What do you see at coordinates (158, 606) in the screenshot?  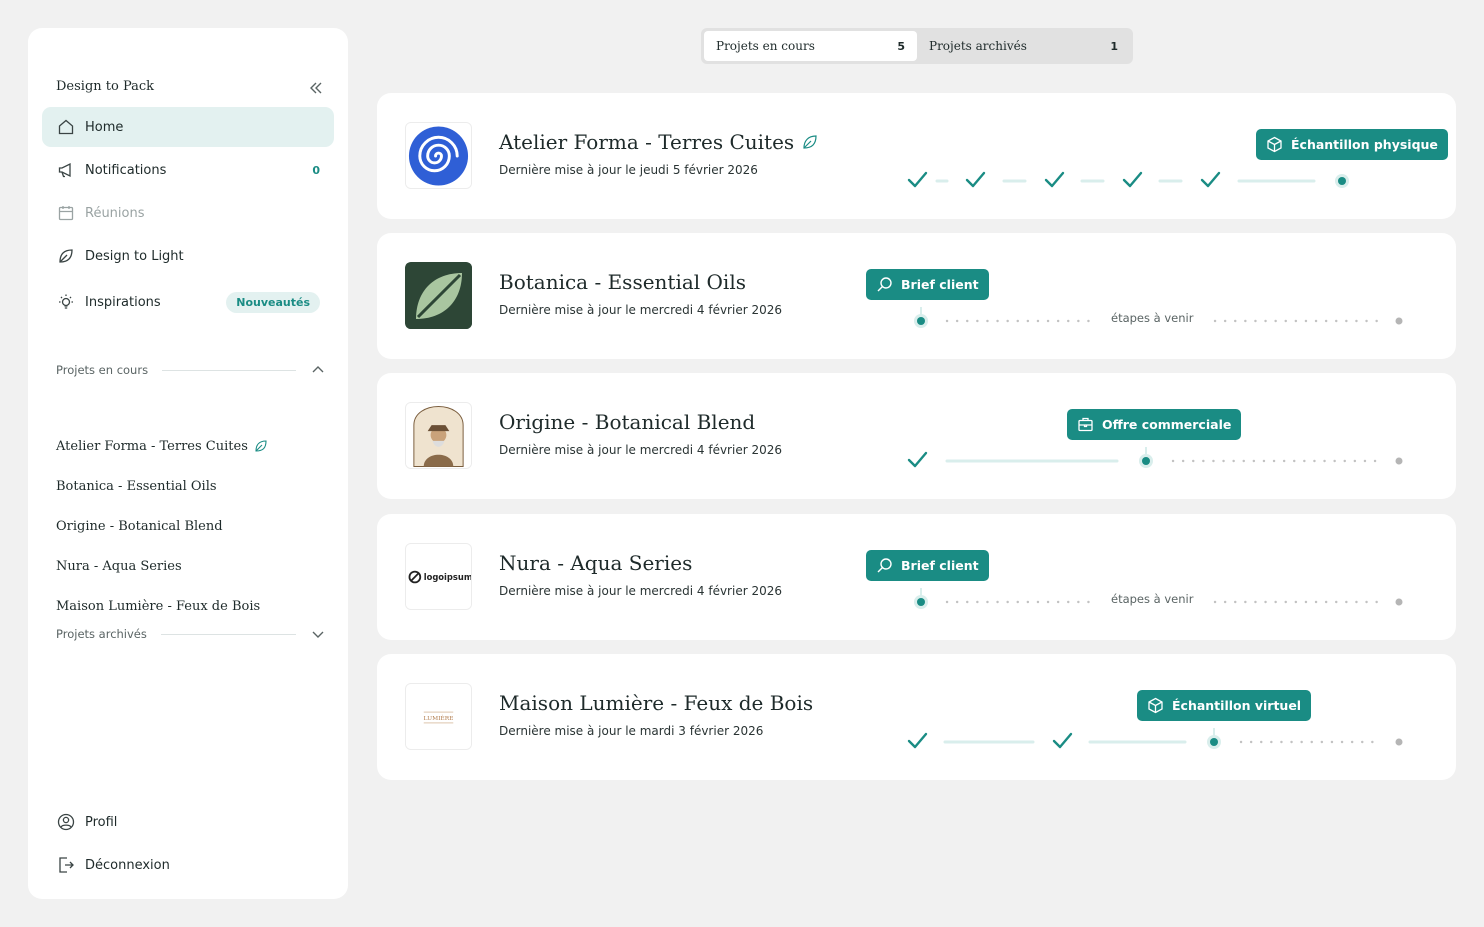 I see `project-link-label: Maison Lumière - Feux de Bois` at bounding box center [158, 606].